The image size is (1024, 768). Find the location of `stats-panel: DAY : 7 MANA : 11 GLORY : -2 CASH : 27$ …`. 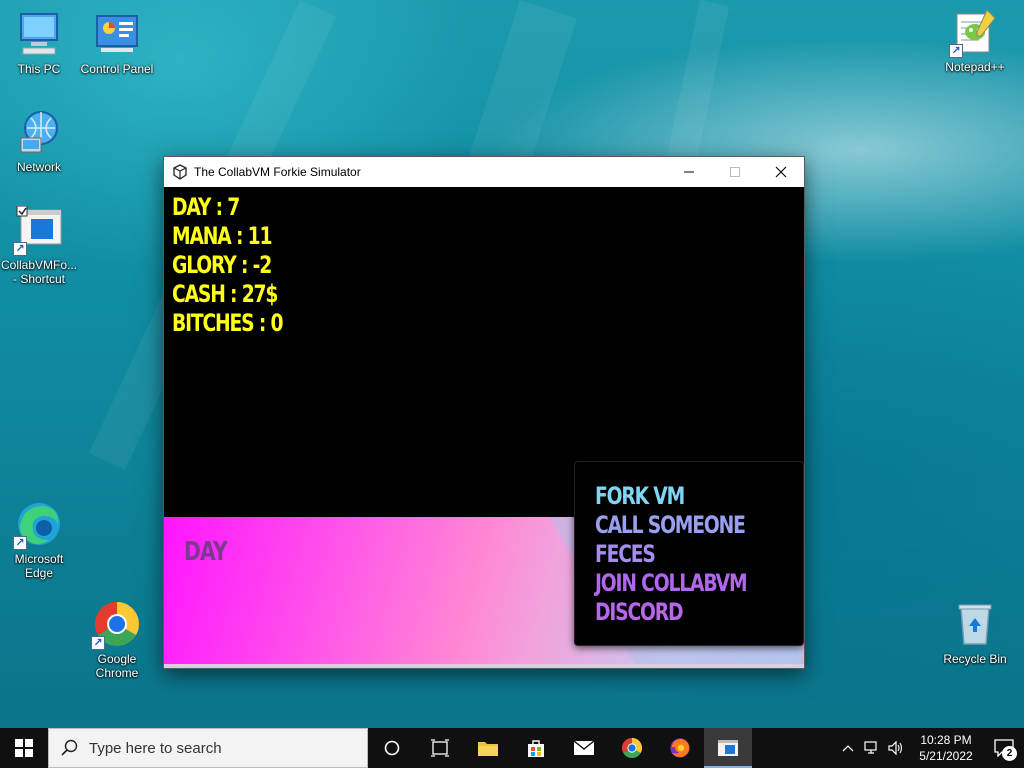

stats-panel: DAY : 7 MANA : 11 GLORY : -2 CASH : 27$ … is located at coordinates (242, 265).